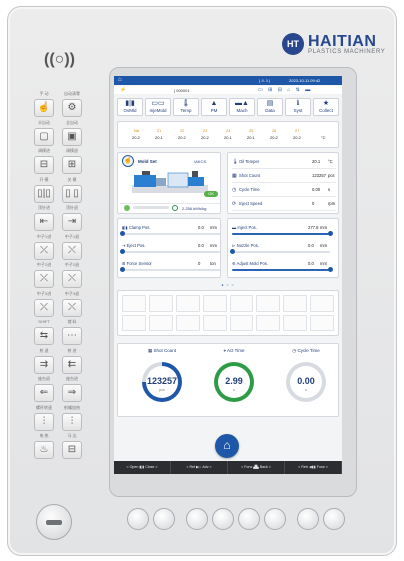 Image resolution: width=404 pixels, height=561 pixels. What do you see at coordinates (313, 467) in the screenshot?
I see `softkey: < Retr ◀▮▮ Forw >` at bounding box center [313, 467].